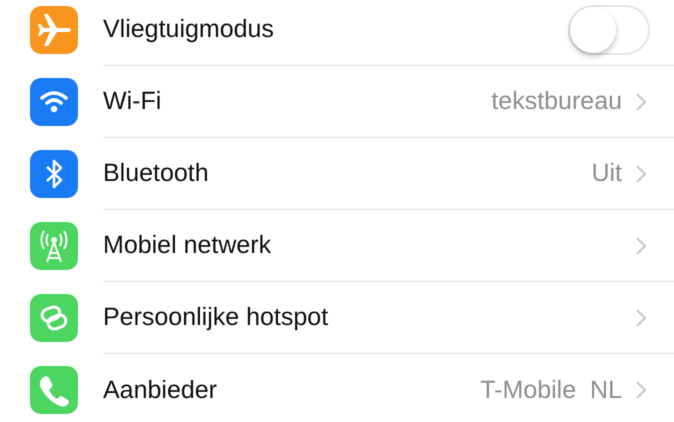  What do you see at coordinates (160, 390) in the screenshot?
I see `setting-label: Aanbieder` at bounding box center [160, 390].